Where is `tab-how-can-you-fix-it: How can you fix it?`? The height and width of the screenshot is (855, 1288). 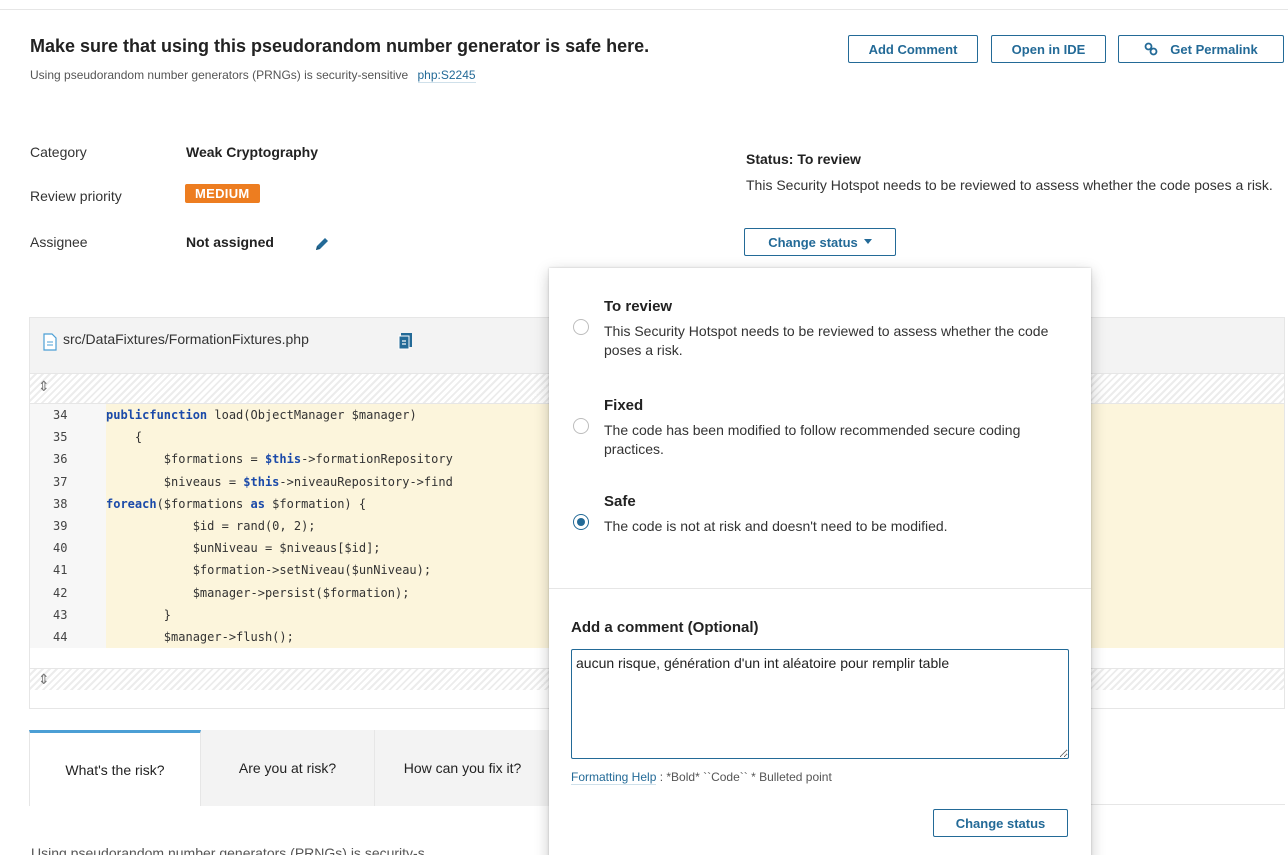 tab-how-can-you-fix-it: How can you fix it? is located at coordinates (463, 768).